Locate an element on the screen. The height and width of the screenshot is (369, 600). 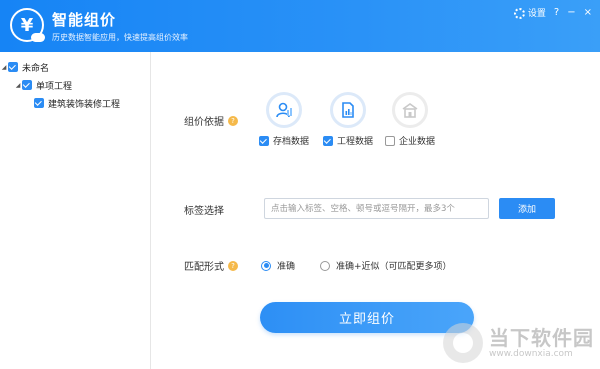
match-option-exact: 准确 is located at coordinates (278, 265).